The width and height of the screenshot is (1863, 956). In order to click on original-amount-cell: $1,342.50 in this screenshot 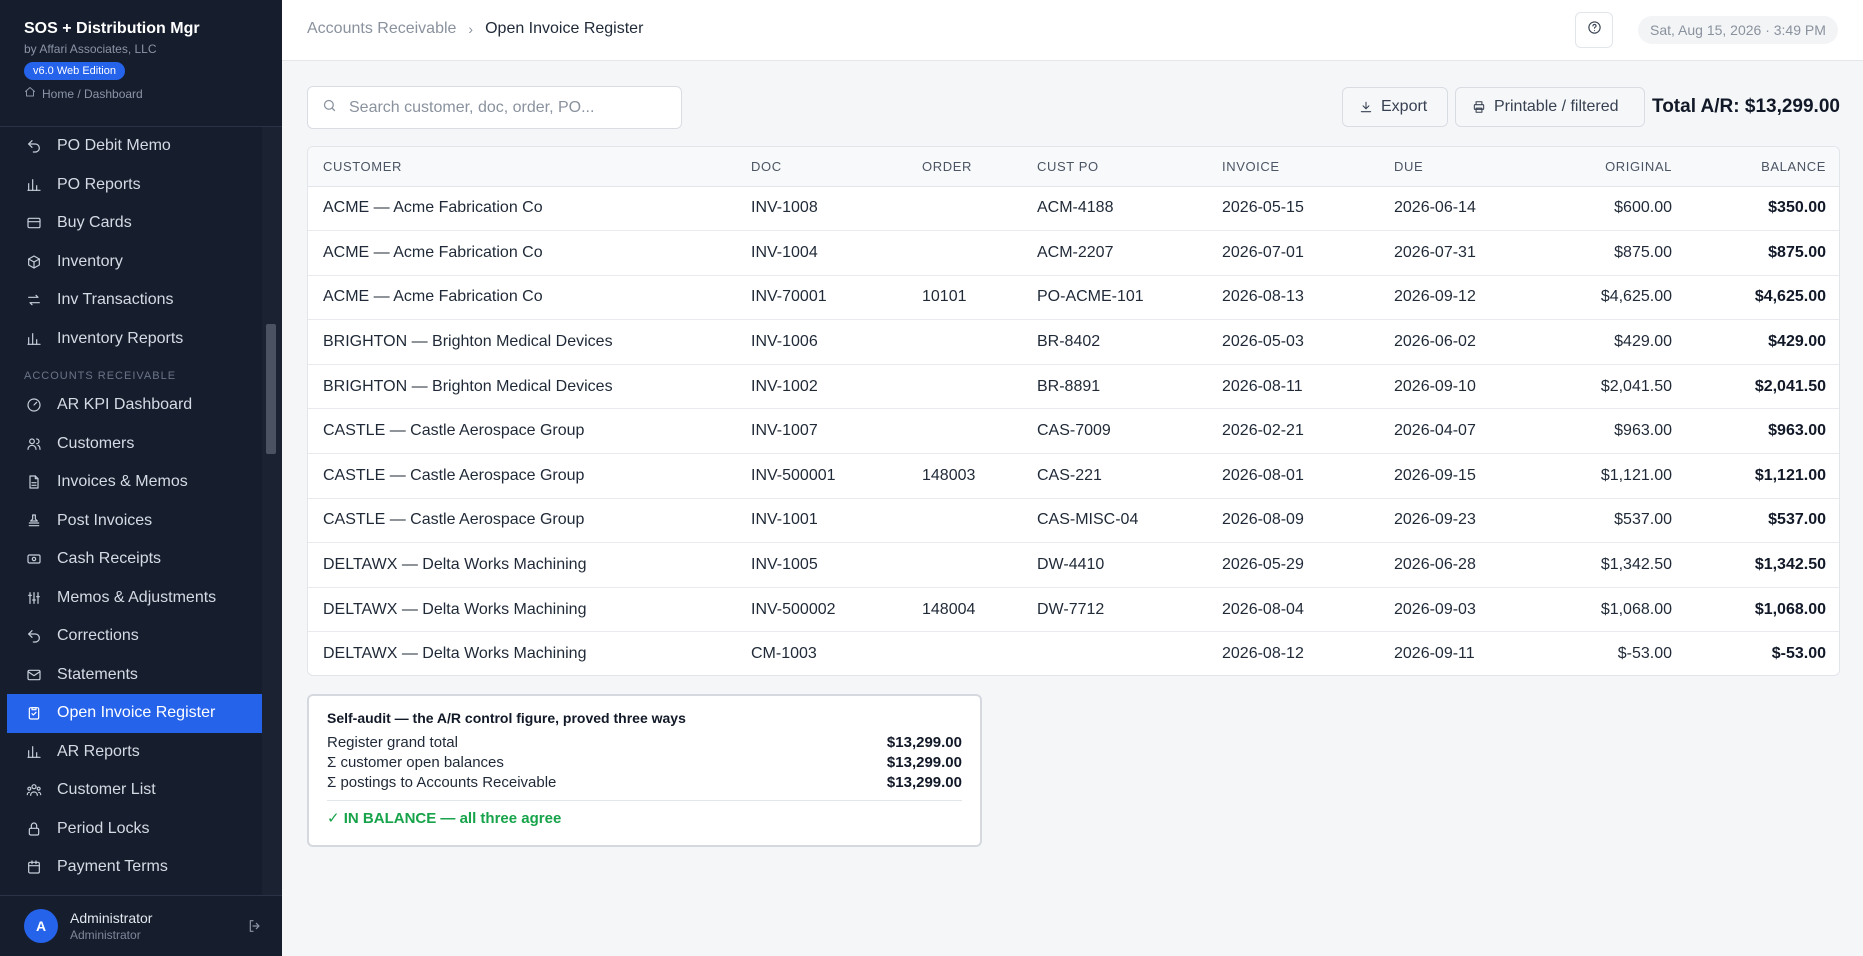, I will do `click(1615, 565)`.